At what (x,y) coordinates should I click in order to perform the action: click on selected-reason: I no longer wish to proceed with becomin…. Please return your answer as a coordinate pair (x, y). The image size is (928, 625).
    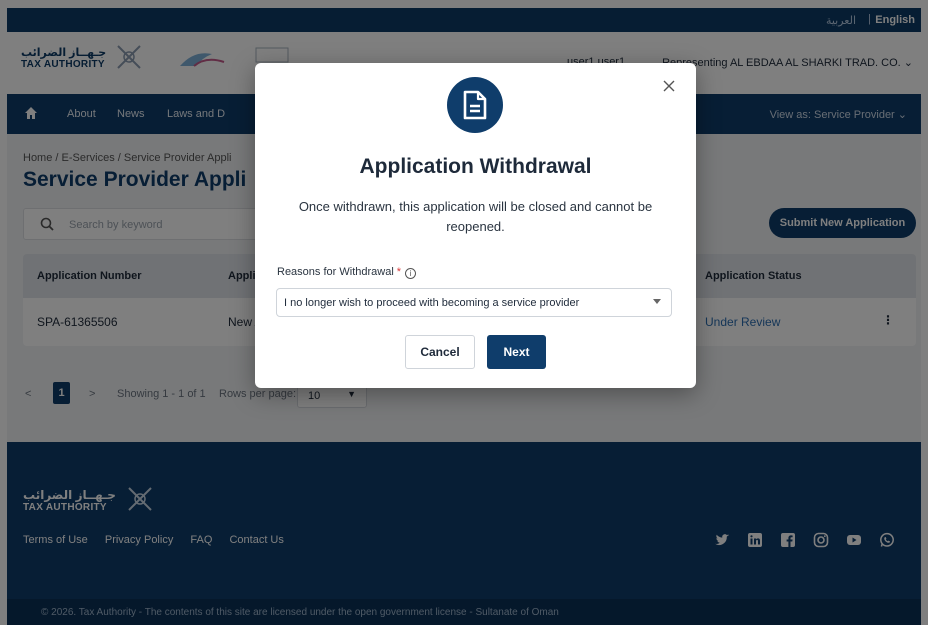
    Looking at the image, I should click on (432, 303).